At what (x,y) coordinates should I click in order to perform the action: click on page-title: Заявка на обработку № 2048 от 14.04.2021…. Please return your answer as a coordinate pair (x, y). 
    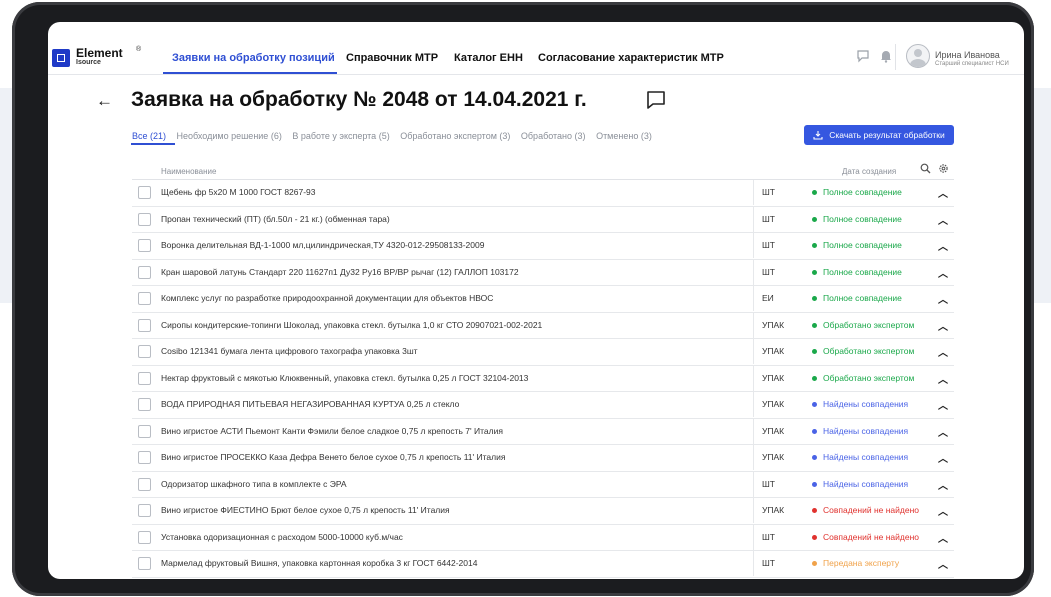
    Looking at the image, I should click on (359, 99).